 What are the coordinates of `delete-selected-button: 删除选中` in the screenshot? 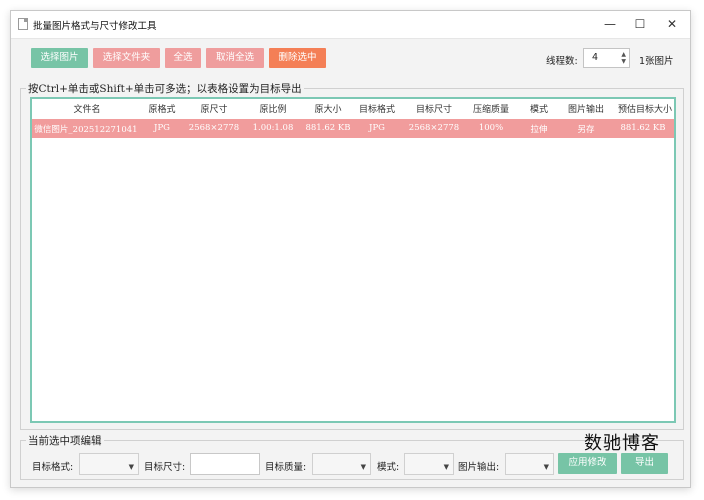 It's located at (297, 58).